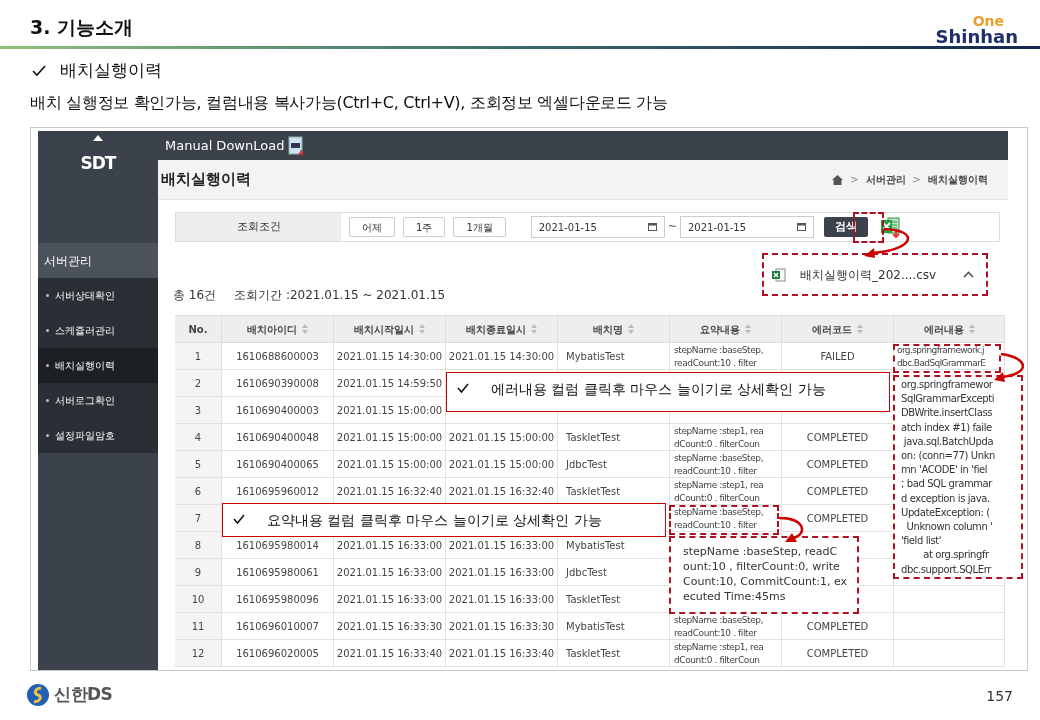 The image size is (1040, 720). I want to click on slide-title: 3. 기능소개, so click(82, 27).